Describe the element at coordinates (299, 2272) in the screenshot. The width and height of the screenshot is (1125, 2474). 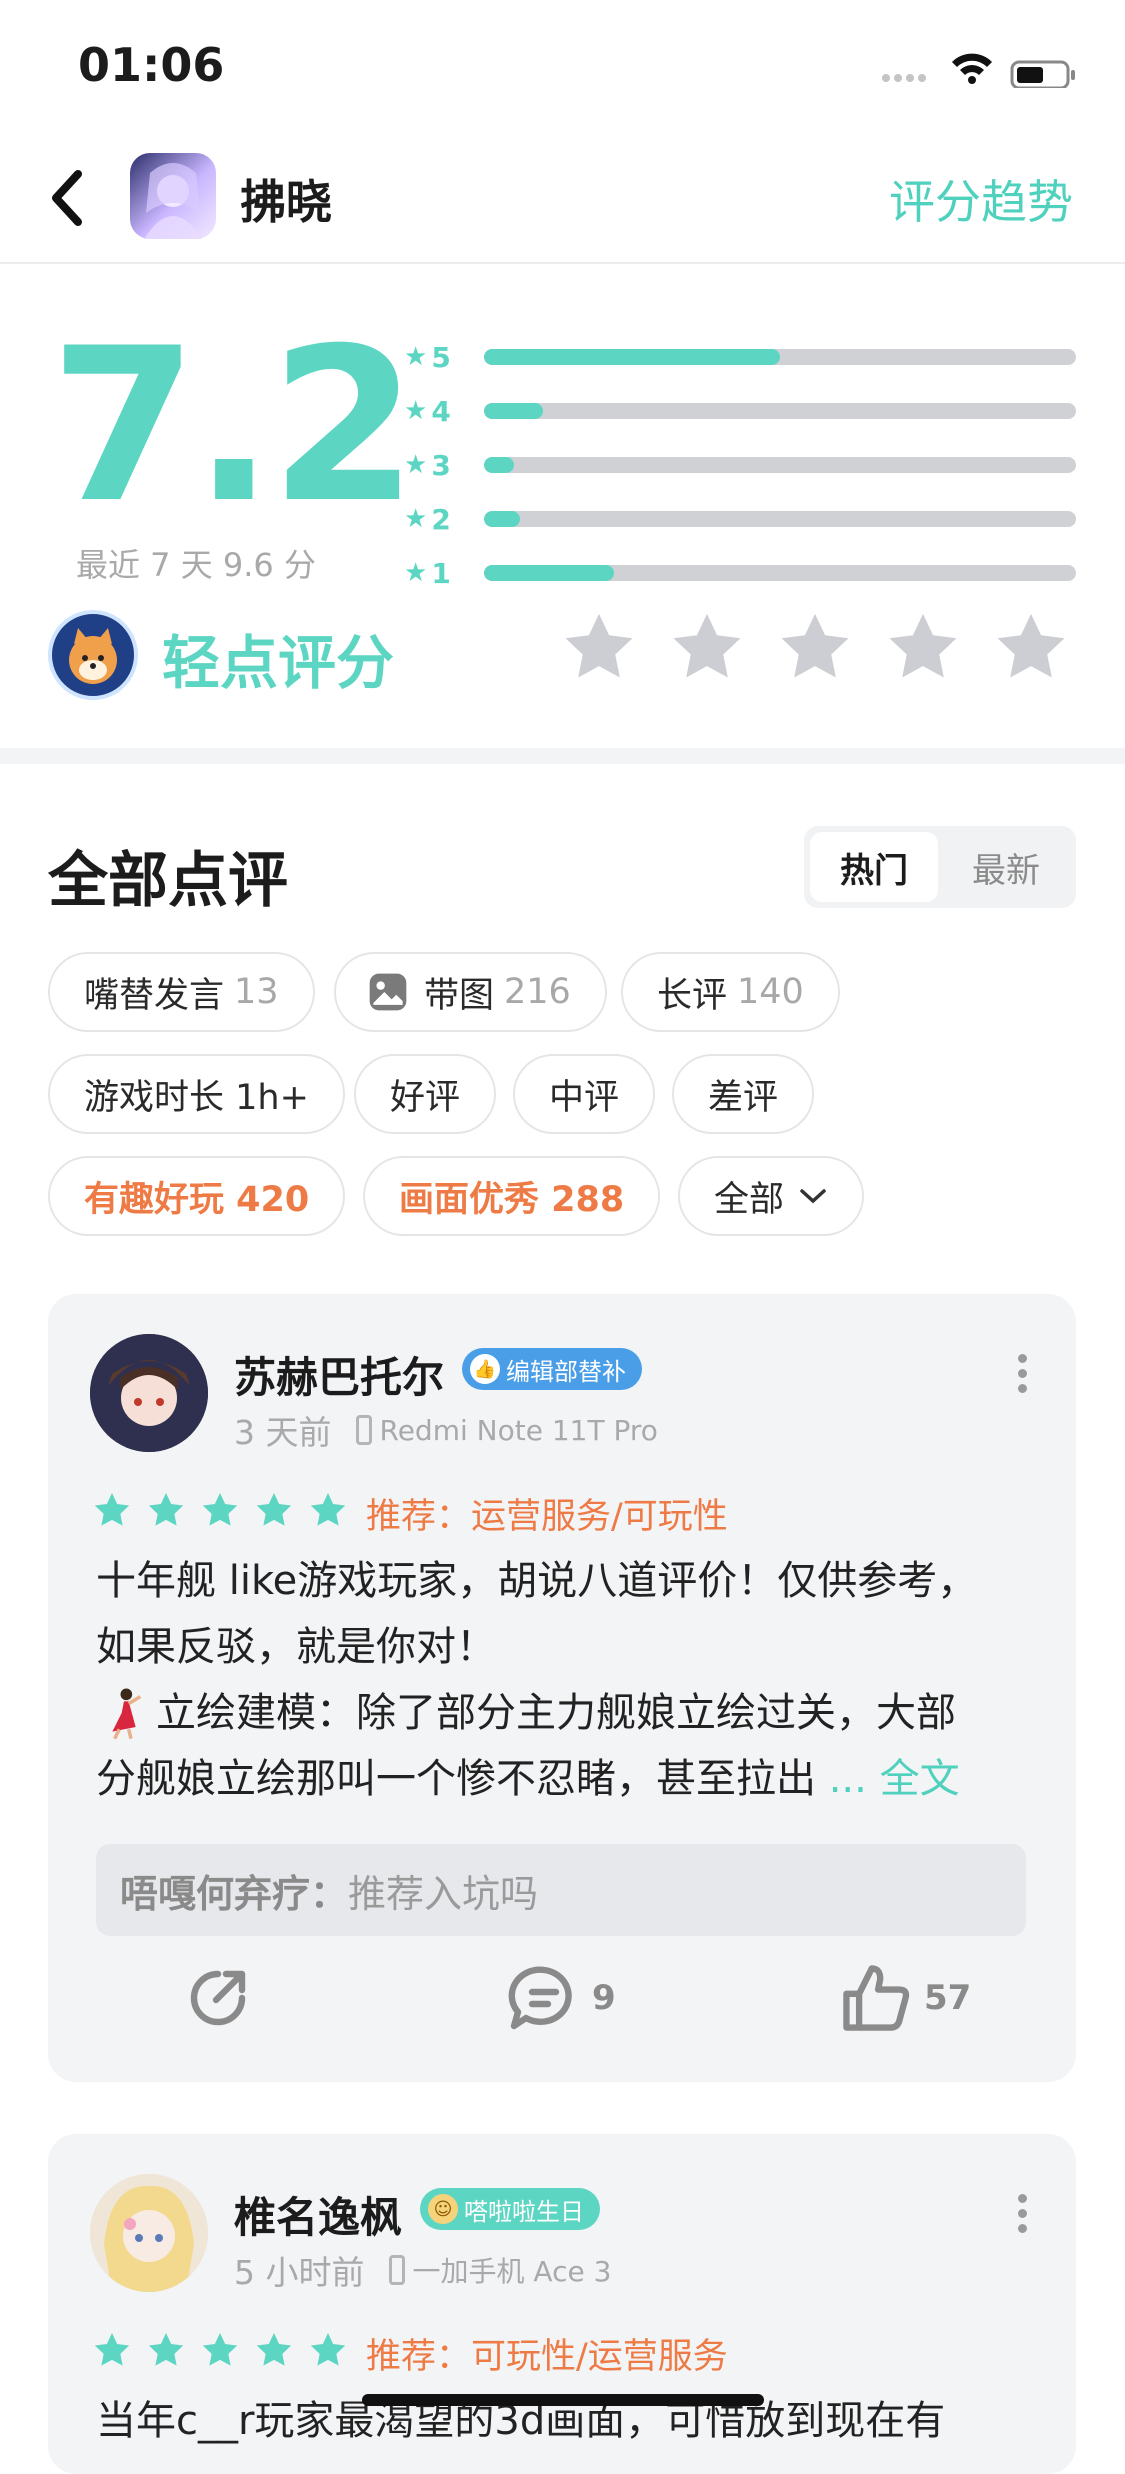
I see `review-time: 5 小时前` at that location.